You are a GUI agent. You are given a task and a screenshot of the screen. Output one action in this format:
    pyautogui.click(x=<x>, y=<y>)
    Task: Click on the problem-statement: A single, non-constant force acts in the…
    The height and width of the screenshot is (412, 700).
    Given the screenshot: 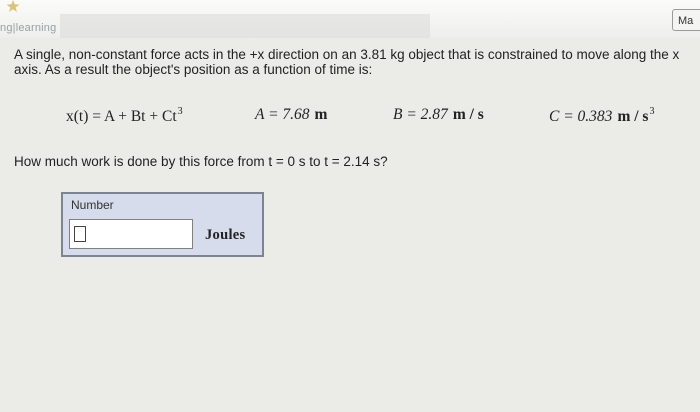 What is the action you would take?
    pyautogui.click(x=347, y=62)
    